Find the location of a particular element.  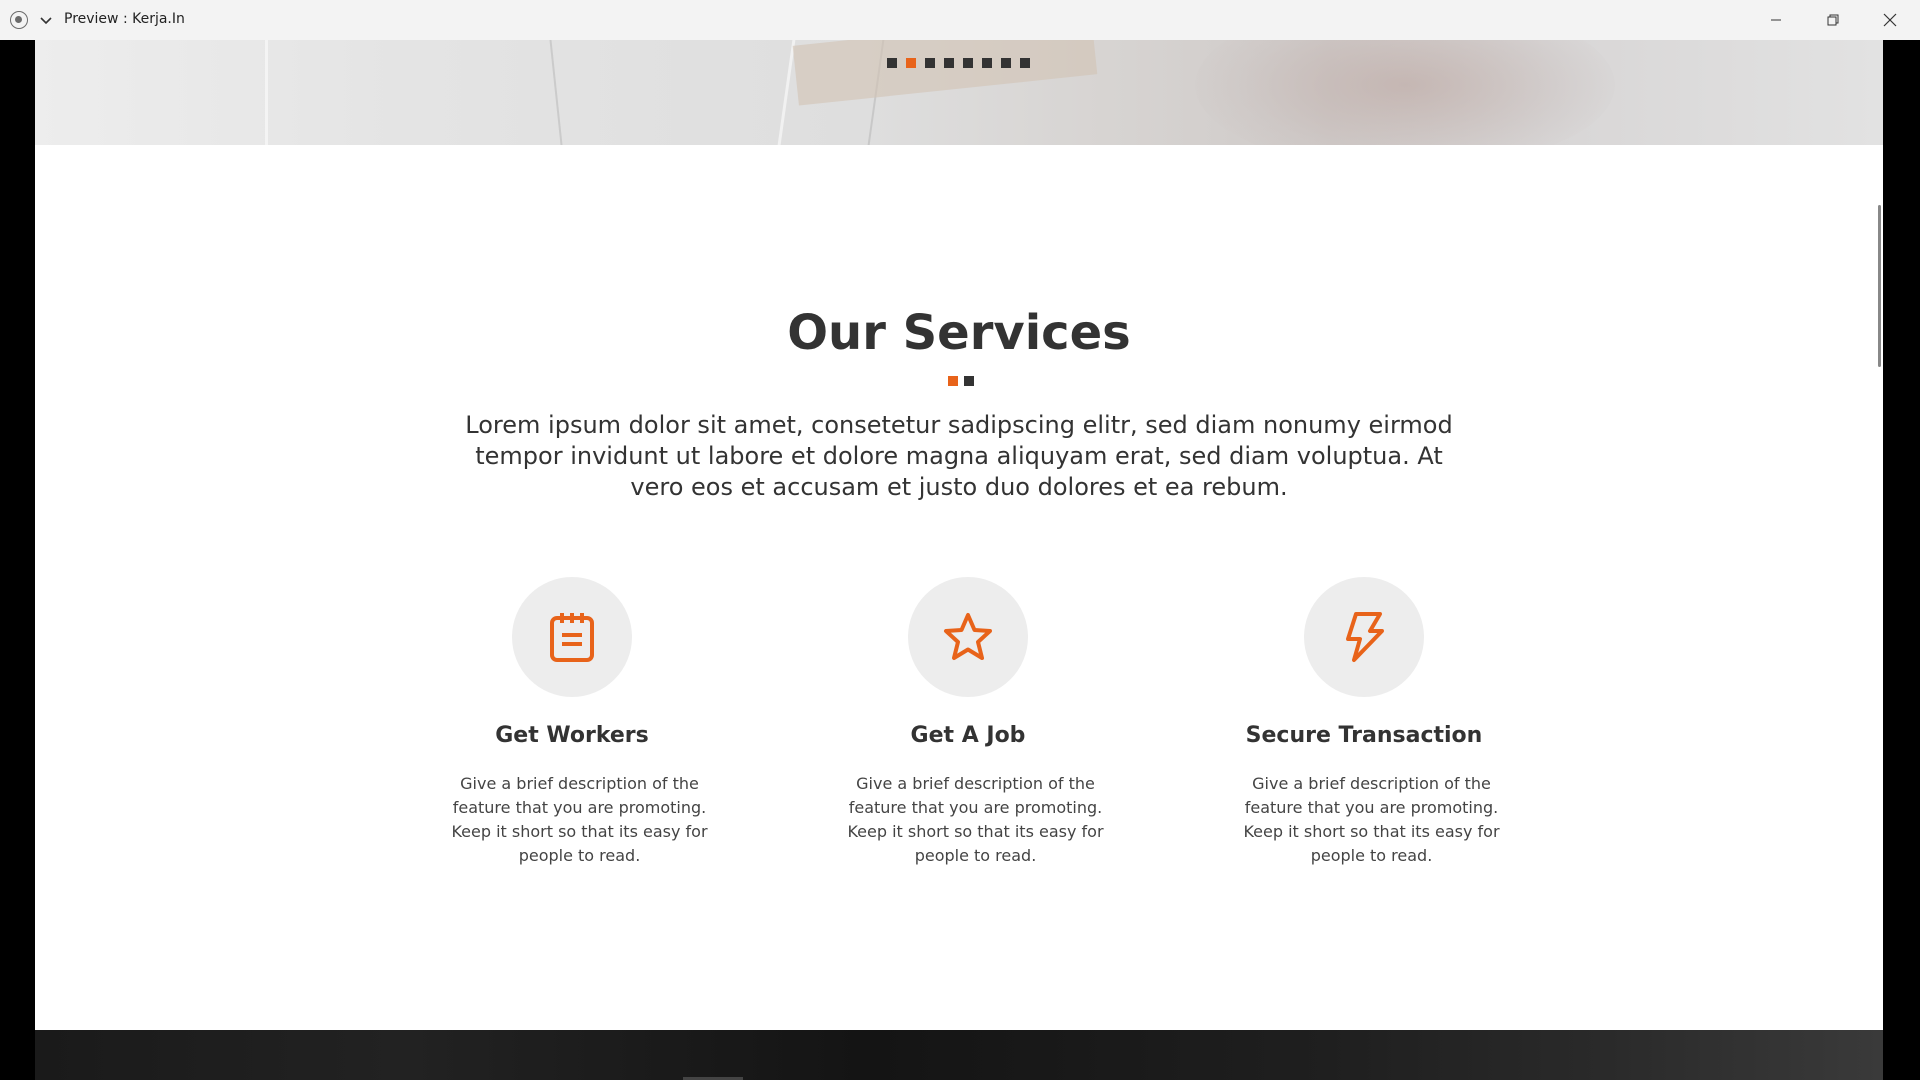

slider-pagination is located at coordinates (958, 63).